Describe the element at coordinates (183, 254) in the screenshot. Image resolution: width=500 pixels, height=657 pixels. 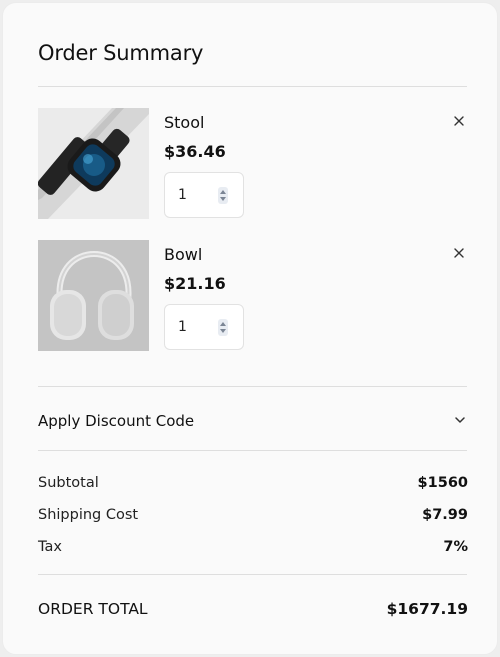
I see `item-name: Bowl` at that location.